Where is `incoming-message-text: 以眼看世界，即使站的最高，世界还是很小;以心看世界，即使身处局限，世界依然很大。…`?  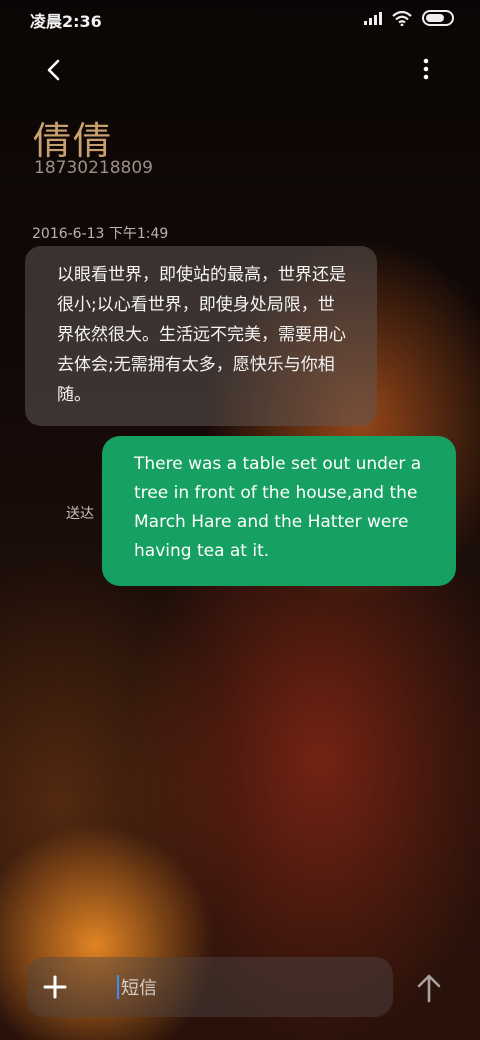 incoming-message-text: 以眼看世界，即使站的最高，世界还是很小;以心看世界，即使身处局限，世界依然很大。… is located at coordinates (201, 335).